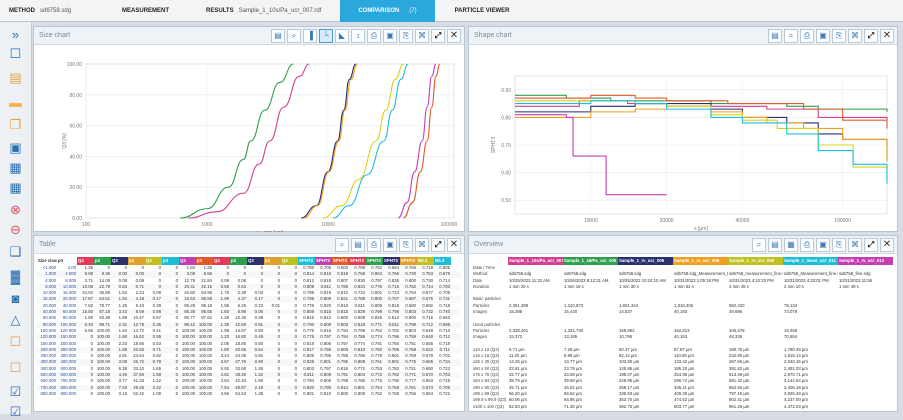 The height and width of the screenshot is (420, 903). I want to click on report-icon: ◙, so click(15, 298).